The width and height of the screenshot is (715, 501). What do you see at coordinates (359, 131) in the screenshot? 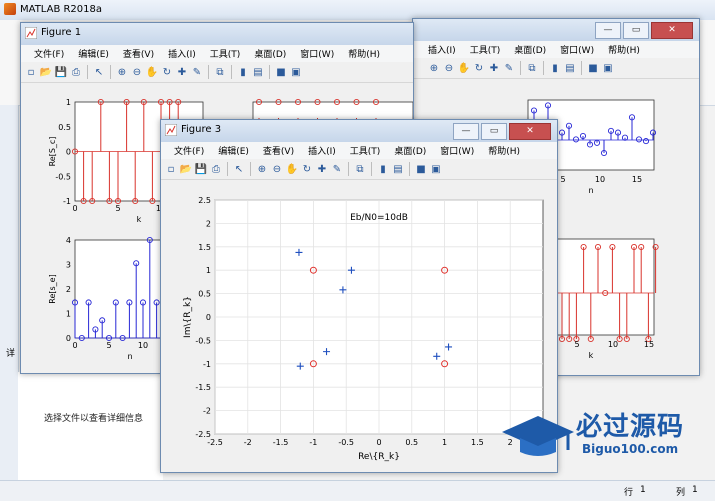
I see `figure3-titlebar: Figure 3 — ▭ ✕` at bounding box center [359, 131].